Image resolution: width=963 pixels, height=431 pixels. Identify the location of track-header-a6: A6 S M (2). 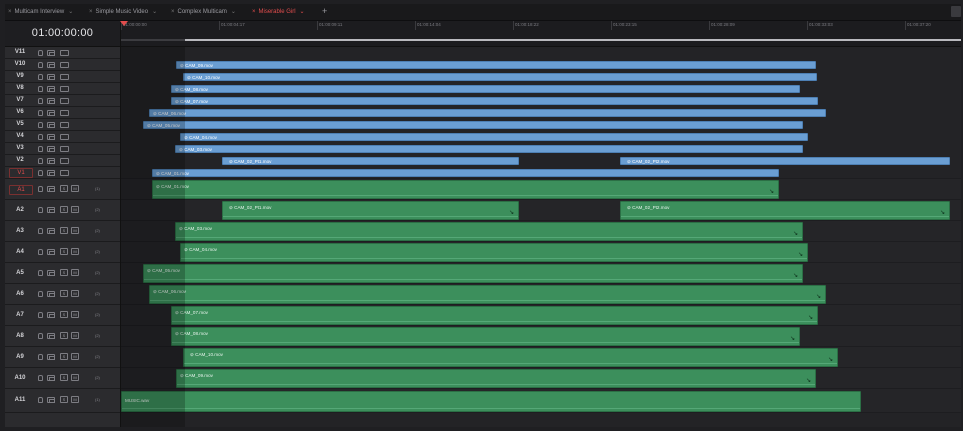
(62, 294).